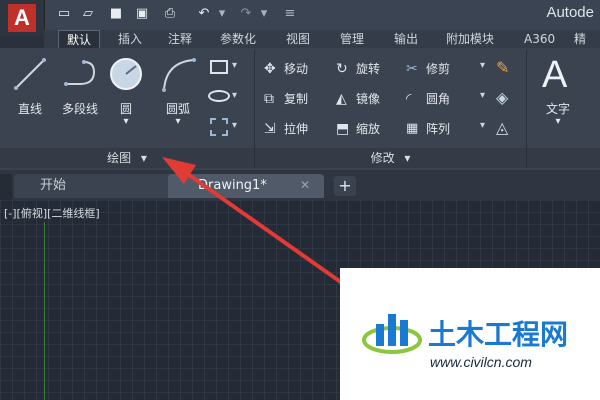 The image size is (600, 400). I want to click on watermark-url: www.civilcn.com, so click(481, 362).